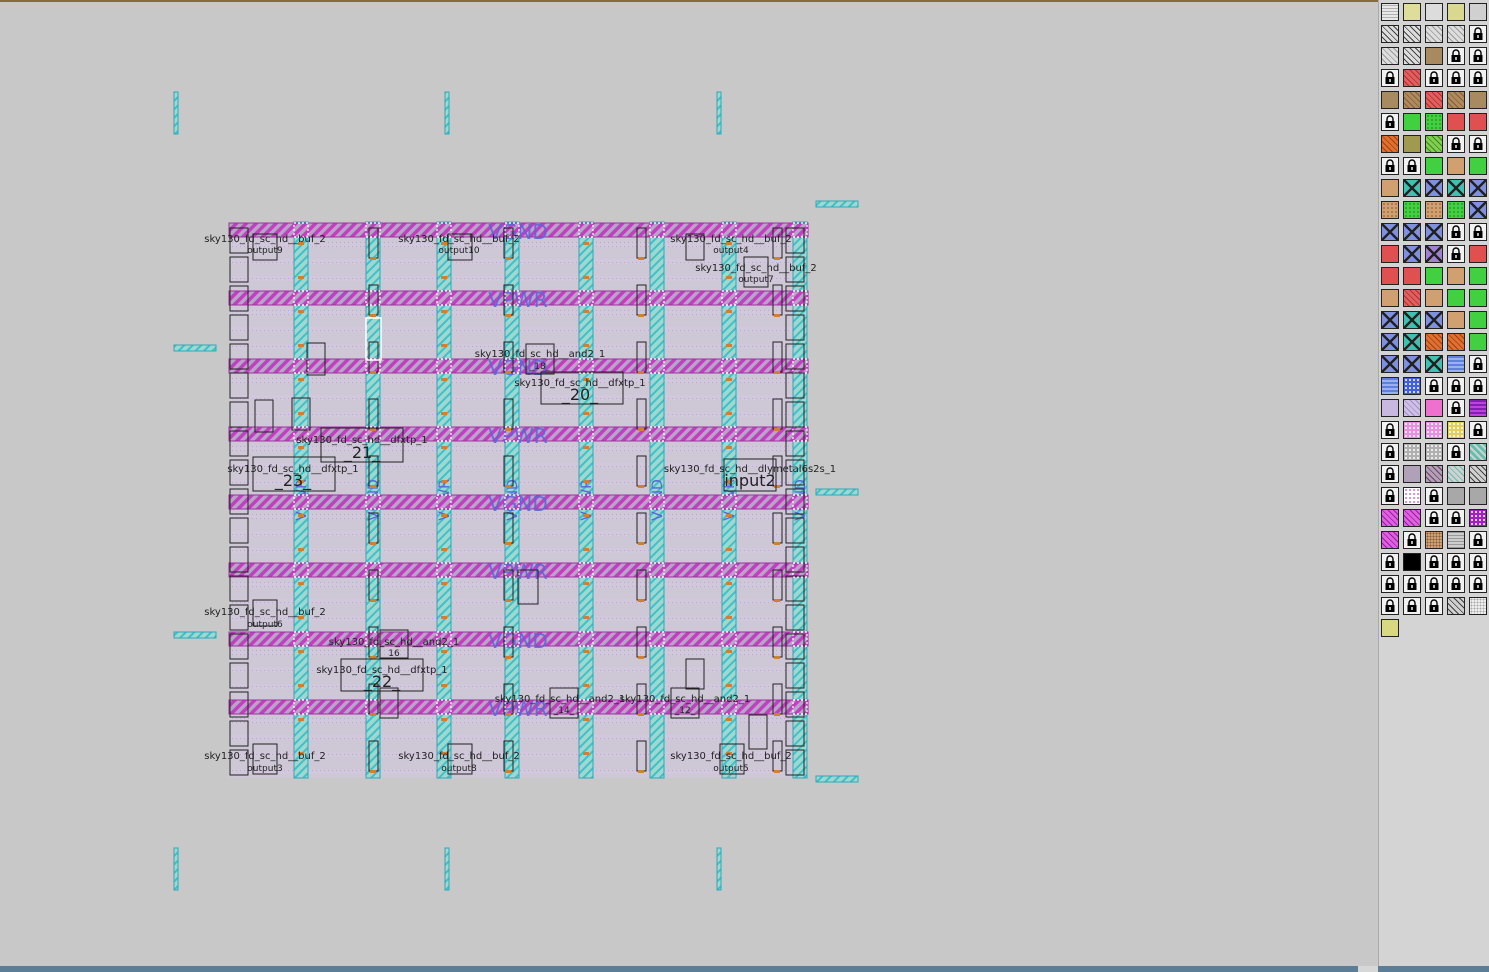 The width and height of the screenshot is (1489, 972). Describe the element at coordinates (1412, 562) in the screenshot. I see `layer-swatch-black` at that location.